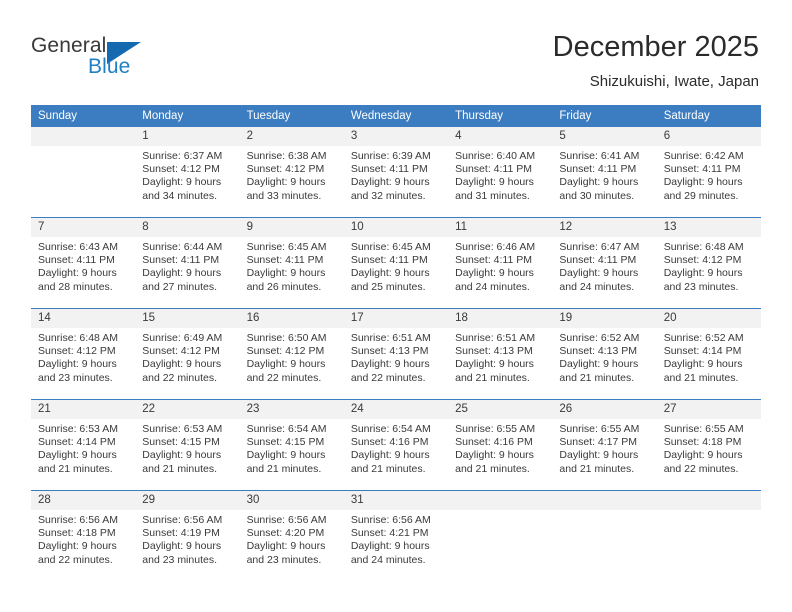  What do you see at coordinates (708, 409) in the screenshot?
I see `day-number: 27` at bounding box center [708, 409].